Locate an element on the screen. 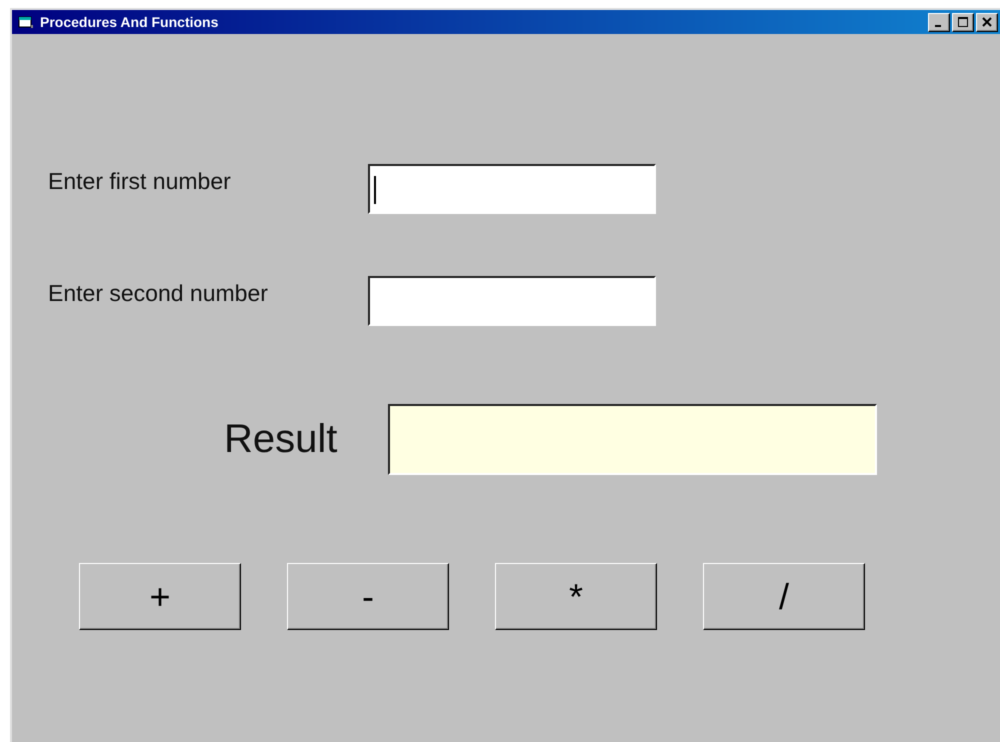 This screenshot has height=742, width=1000. close-button is located at coordinates (987, 22).